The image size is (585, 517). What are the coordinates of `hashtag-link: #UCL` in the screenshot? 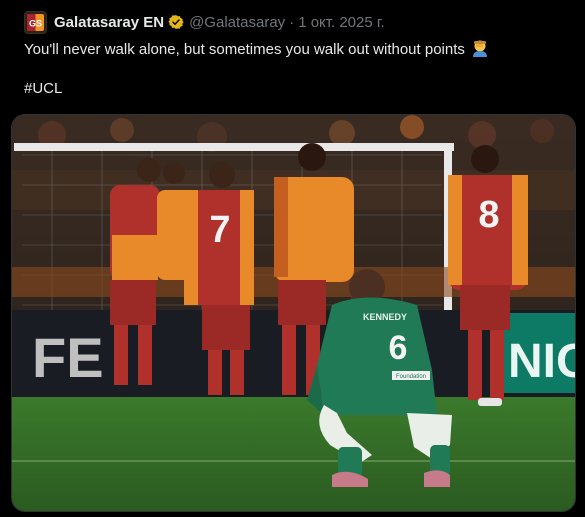 It's located at (43, 88).